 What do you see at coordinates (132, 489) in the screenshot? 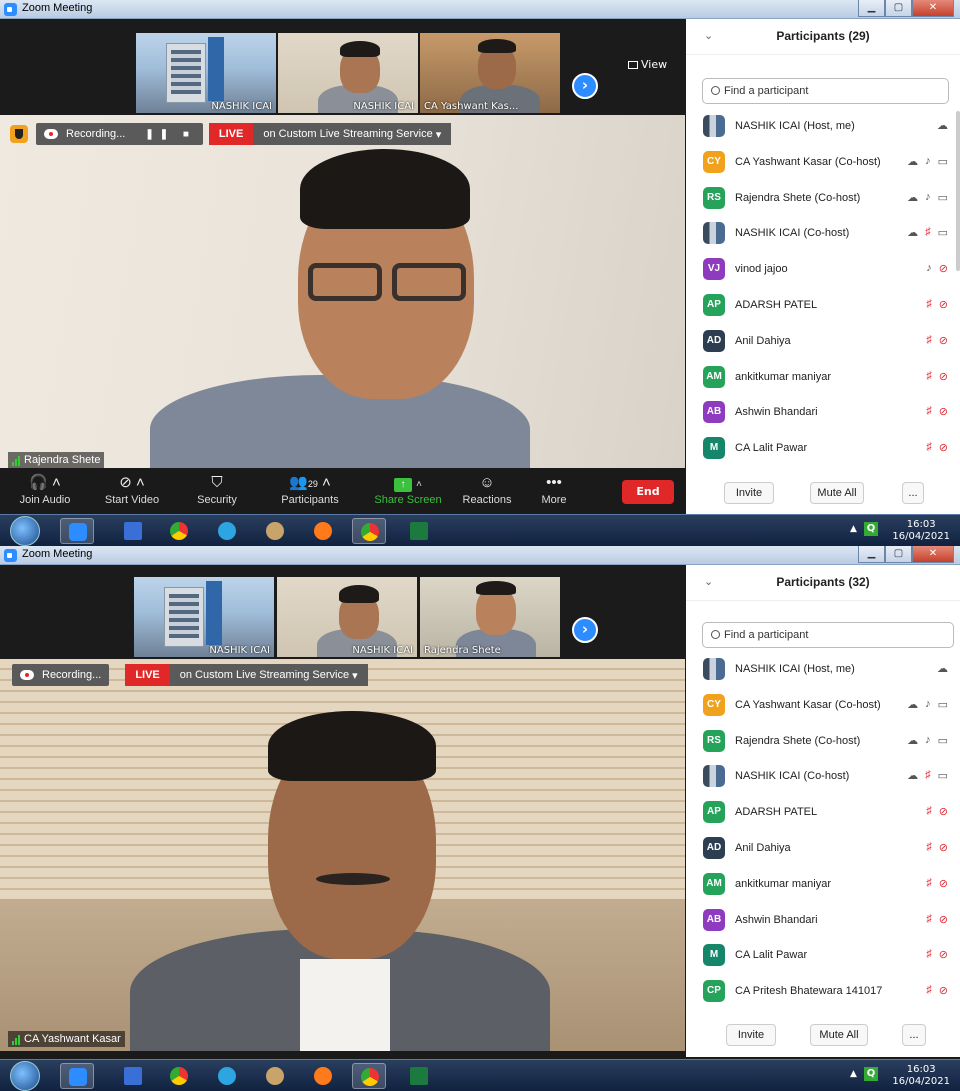
I see `start-video-button: ⊘ ˄ Start Video` at bounding box center [132, 489].